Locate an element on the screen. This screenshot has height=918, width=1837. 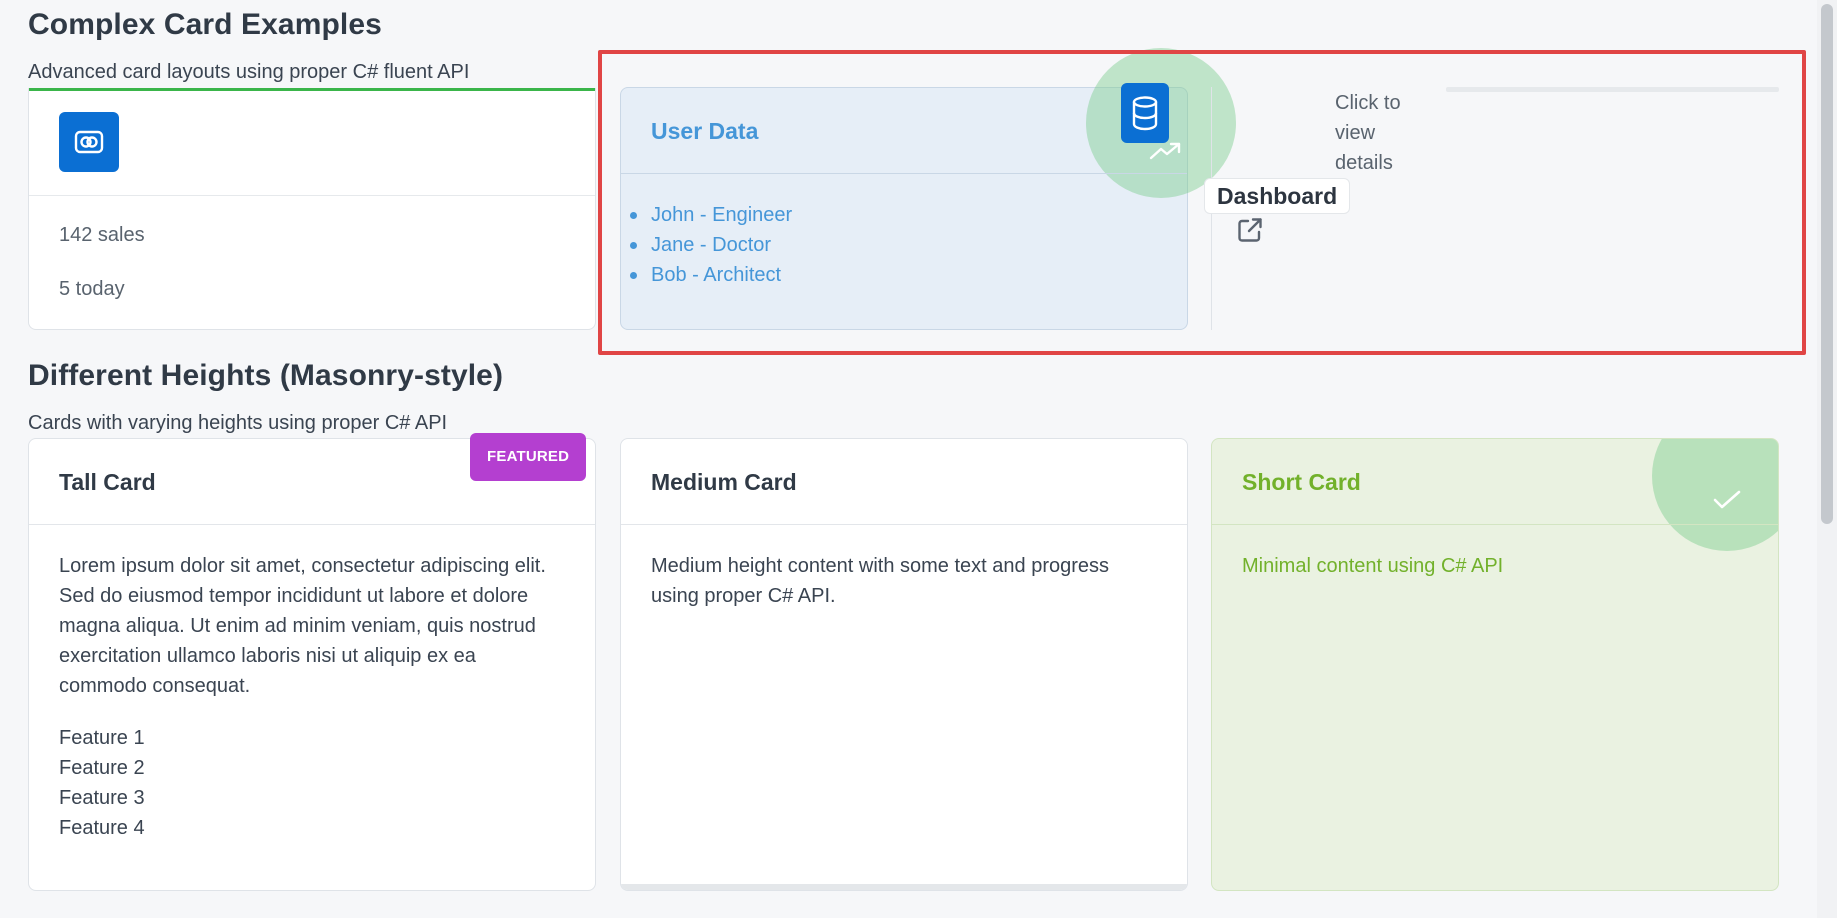
sales-card: 142 sales 5 today is located at coordinates (312, 209).